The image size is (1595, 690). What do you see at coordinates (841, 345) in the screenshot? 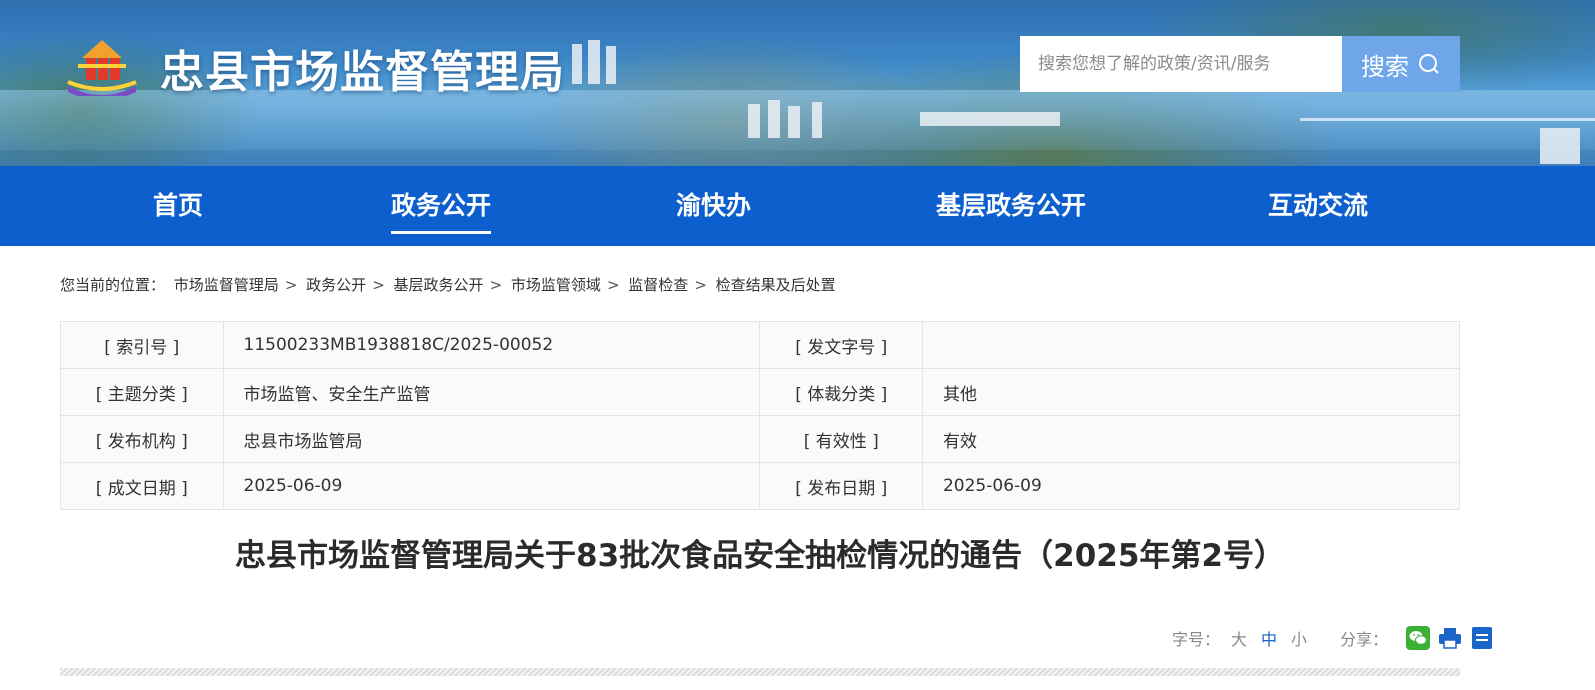
I see `info-label: [ 发文字号 ]` at bounding box center [841, 345].